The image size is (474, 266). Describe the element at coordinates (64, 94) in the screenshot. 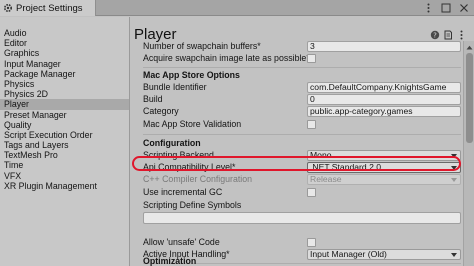

I see `sidebar-item-physics-2d: Physics 2D` at that location.